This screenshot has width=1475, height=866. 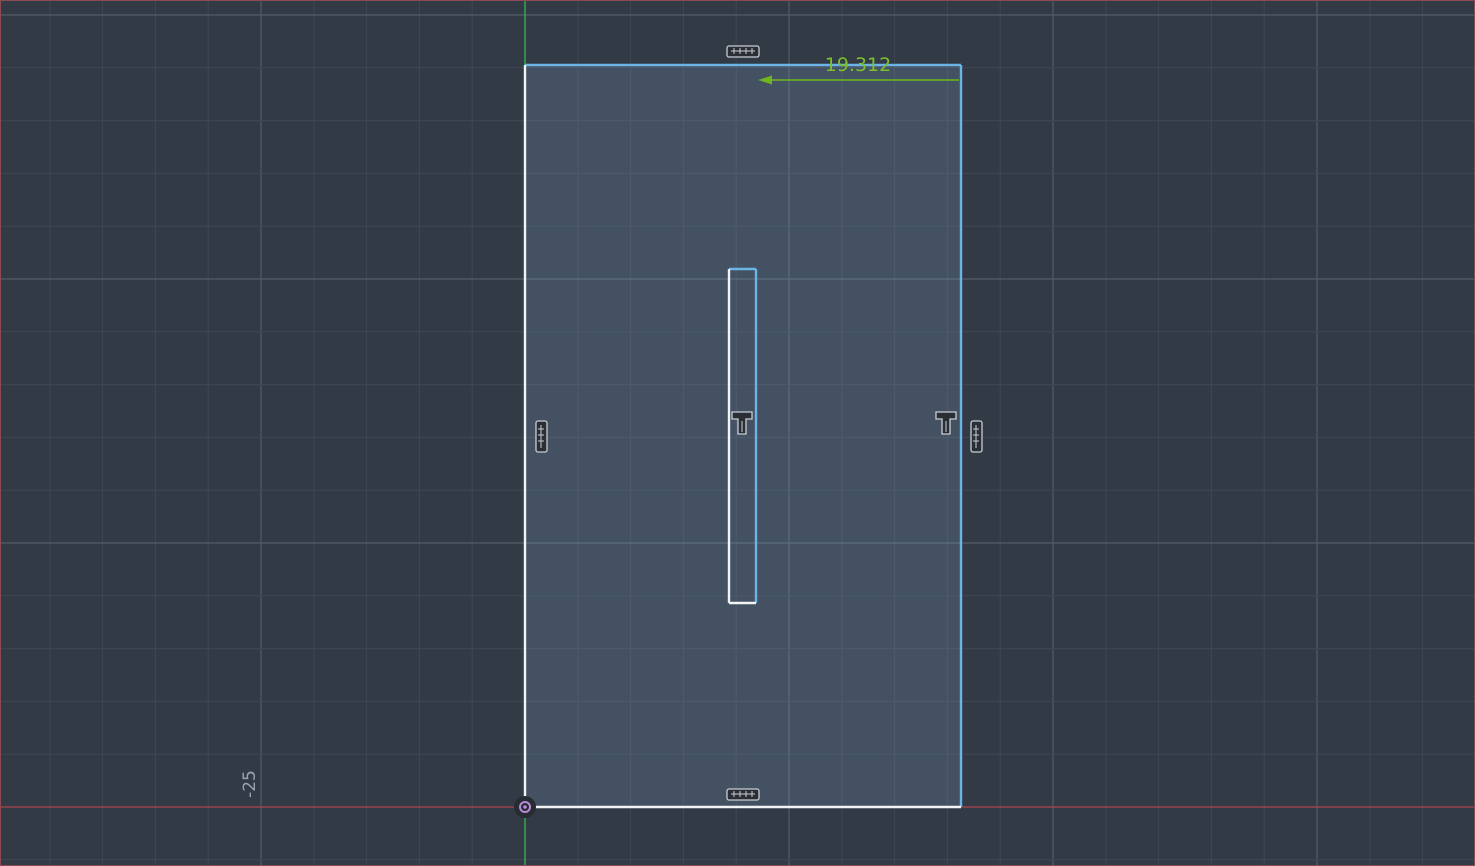 I want to click on dimension-value: 19.312, so click(x=858, y=65).